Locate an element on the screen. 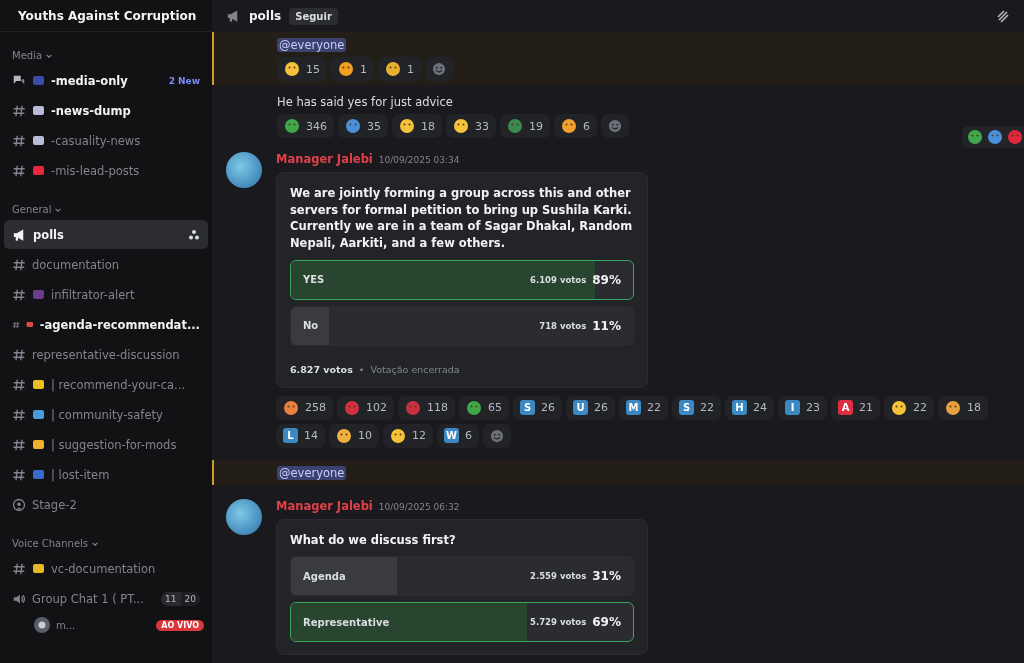 The width and height of the screenshot is (1024, 663). channel-item: representative-discussion is located at coordinates (106, 354).